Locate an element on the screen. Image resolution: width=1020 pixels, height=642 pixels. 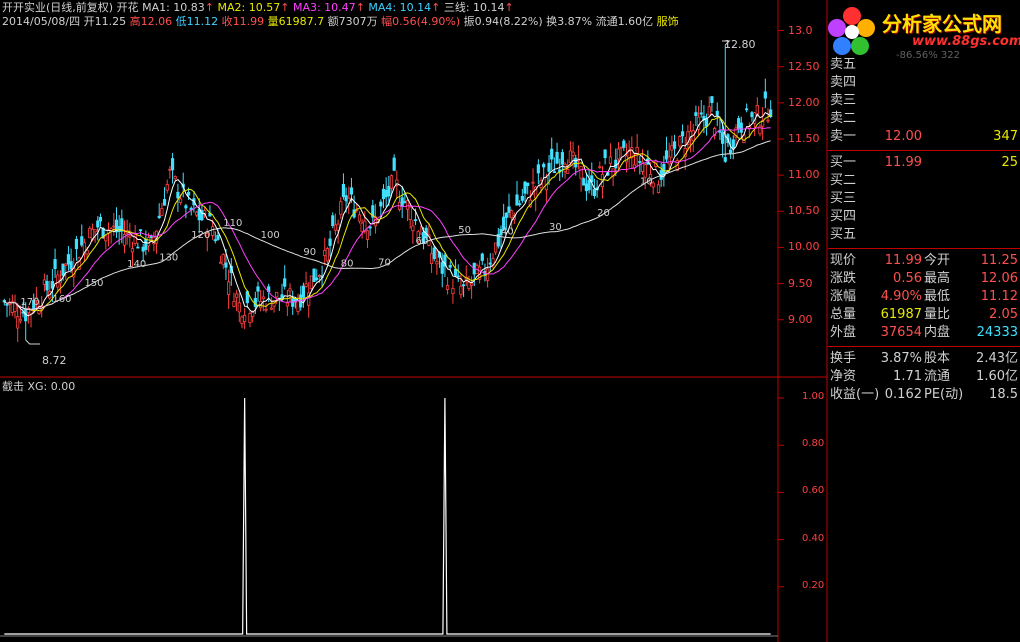
sell-level-row: 卖四 is located at coordinates (924, 83).